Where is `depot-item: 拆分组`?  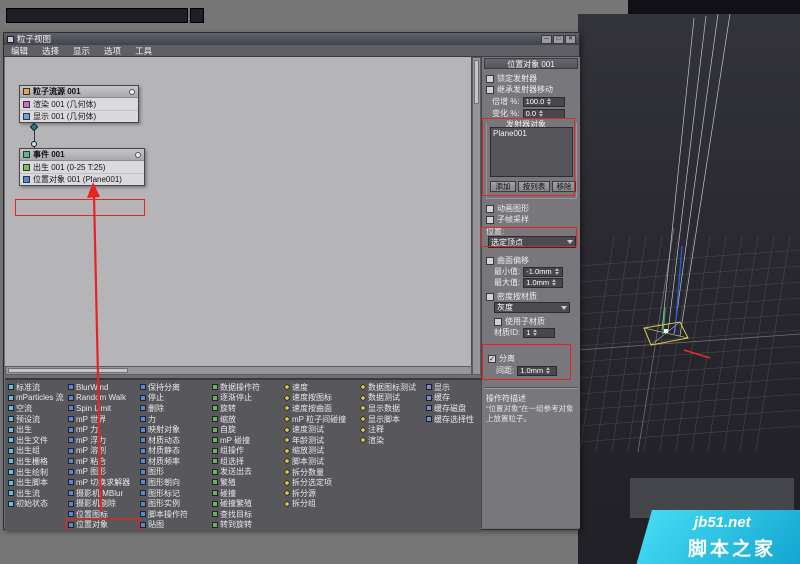
depot-item: 拆分组 is located at coordinates (321, 504).